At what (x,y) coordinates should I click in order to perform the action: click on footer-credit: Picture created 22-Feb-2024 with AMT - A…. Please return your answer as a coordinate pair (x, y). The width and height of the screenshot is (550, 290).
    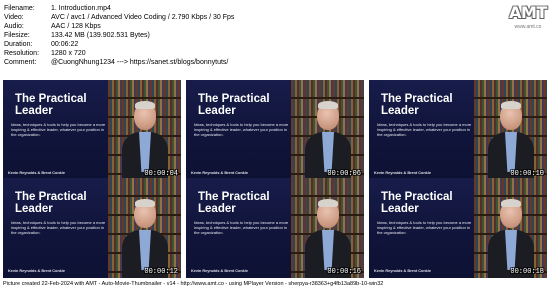
    Looking at the image, I should click on (193, 284).